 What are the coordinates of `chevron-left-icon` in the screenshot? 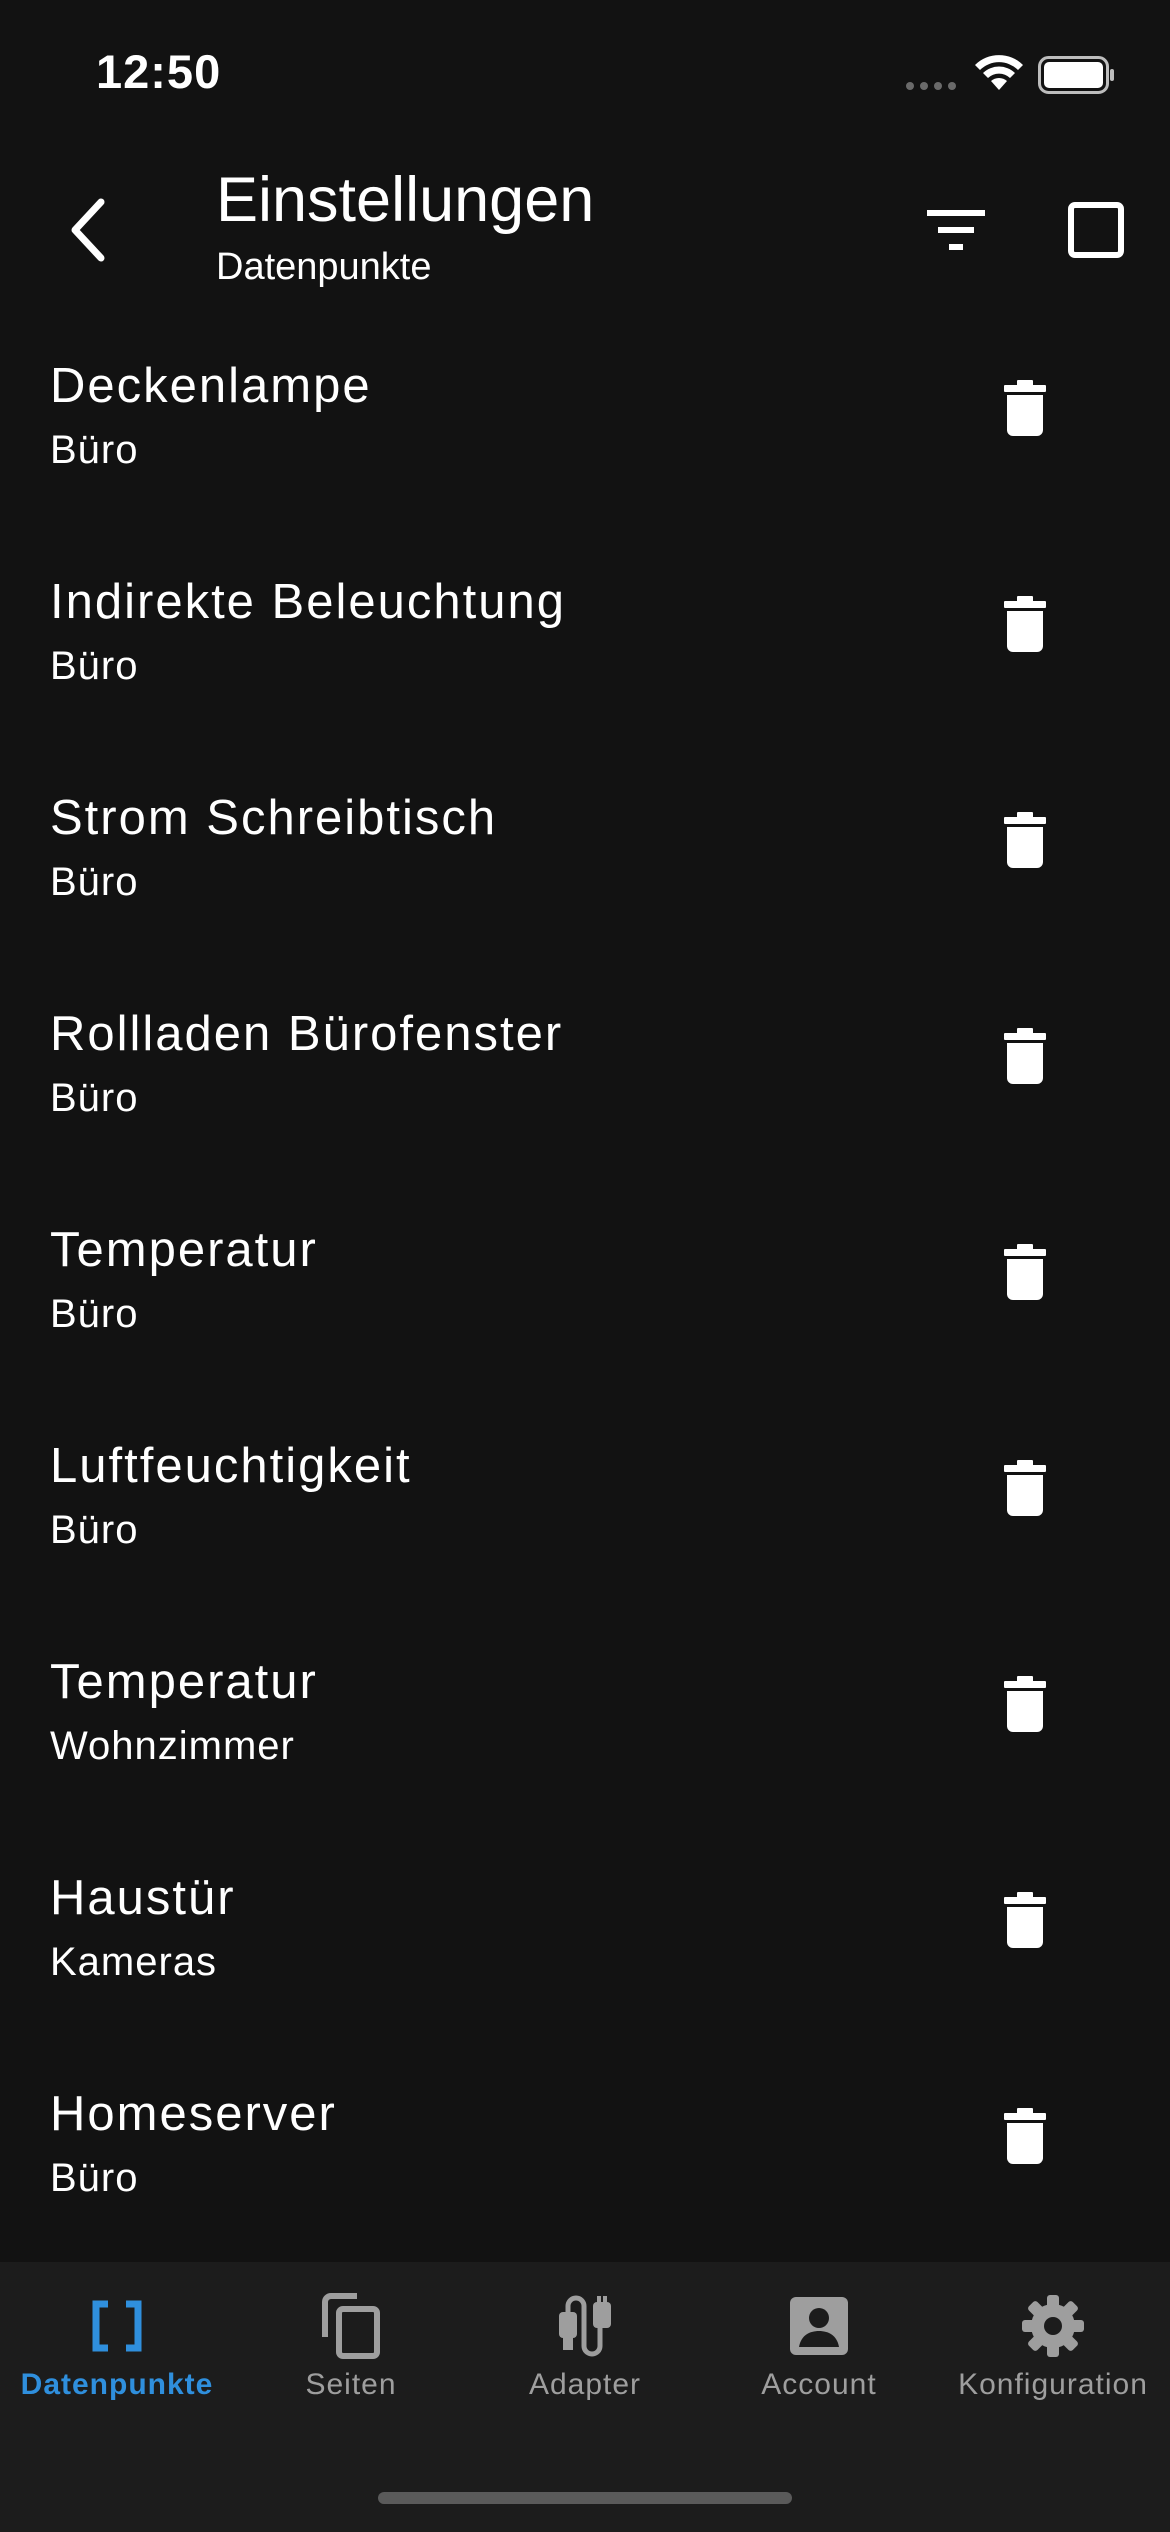 It's located at (88, 230).